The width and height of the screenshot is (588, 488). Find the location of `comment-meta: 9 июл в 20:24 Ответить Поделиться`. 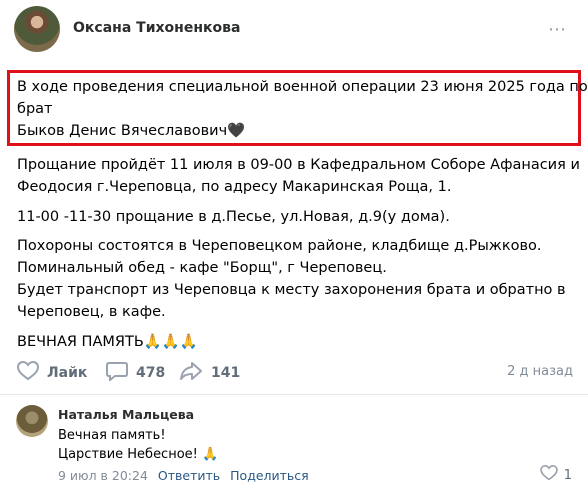

comment-meta: 9 июл в 20:24 Ответить Поделиться is located at coordinates (183, 475).